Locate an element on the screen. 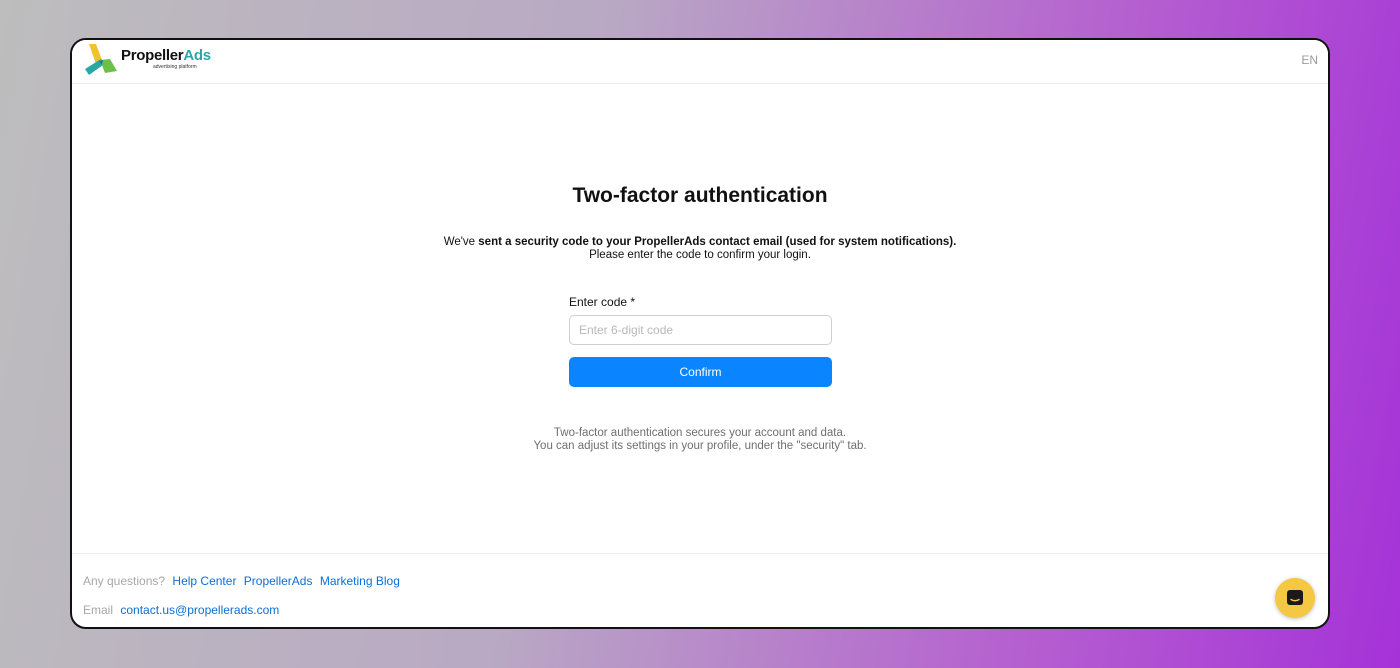  propellerads-logo: PropellerAds advertising platform is located at coordinates (153, 60).